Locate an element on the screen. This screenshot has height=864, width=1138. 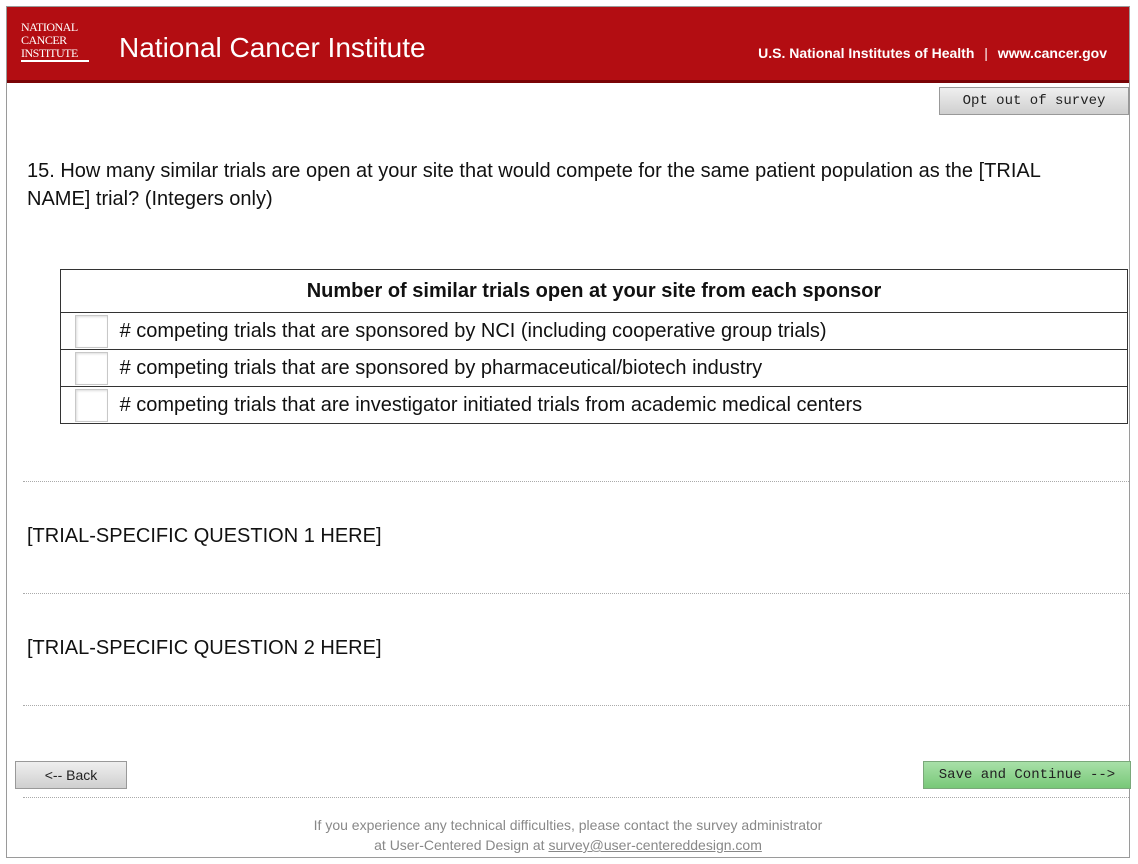
nci-count-input is located at coordinates (91, 331).